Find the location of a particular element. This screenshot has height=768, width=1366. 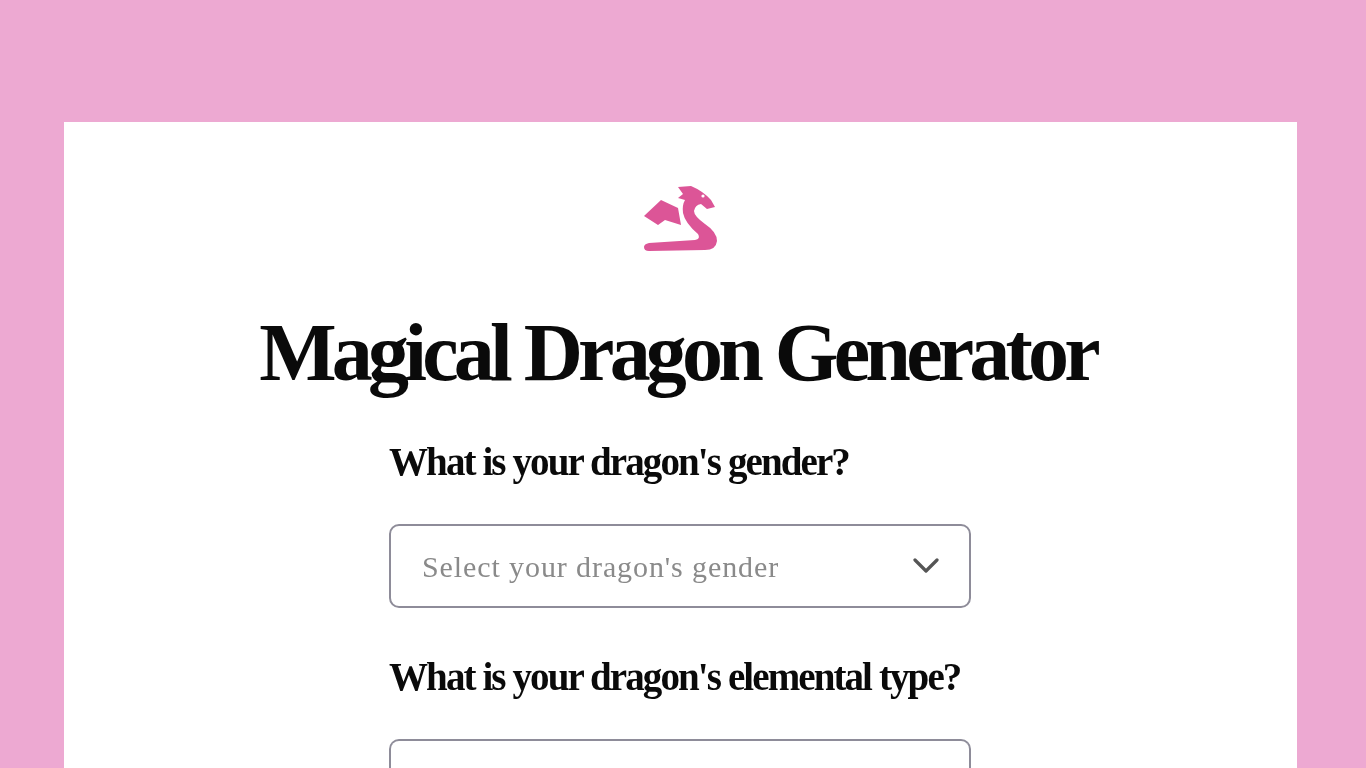

question-label: What is your dragon's elemental type? is located at coordinates (675, 677).